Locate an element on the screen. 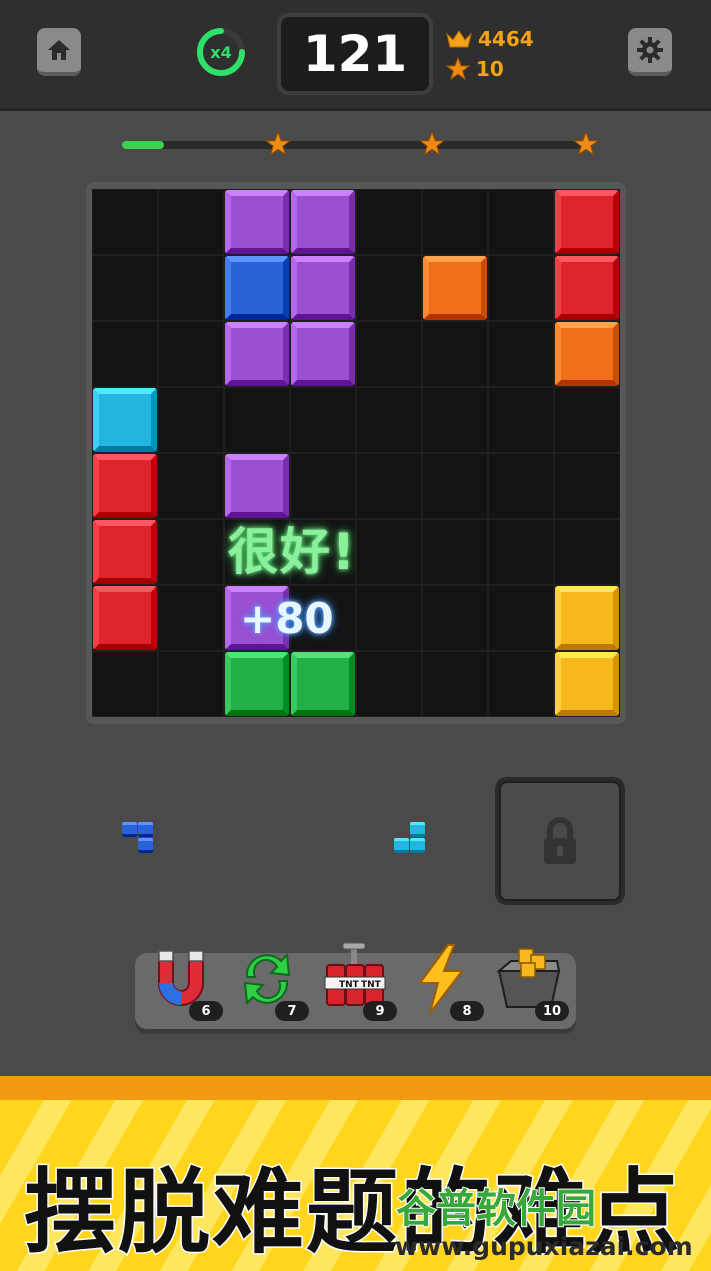 The image size is (711, 1271). booster-count: 6 is located at coordinates (206, 1011).